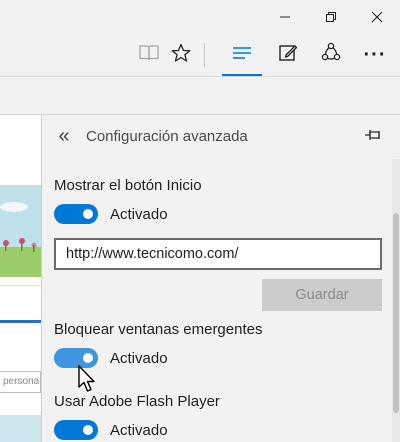 Image resolution: width=400 pixels, height=442 pixels. What do you see at coordinates (218, 254) in the screenshot?
I see `home-url-field` at bounding box center [218, 254].